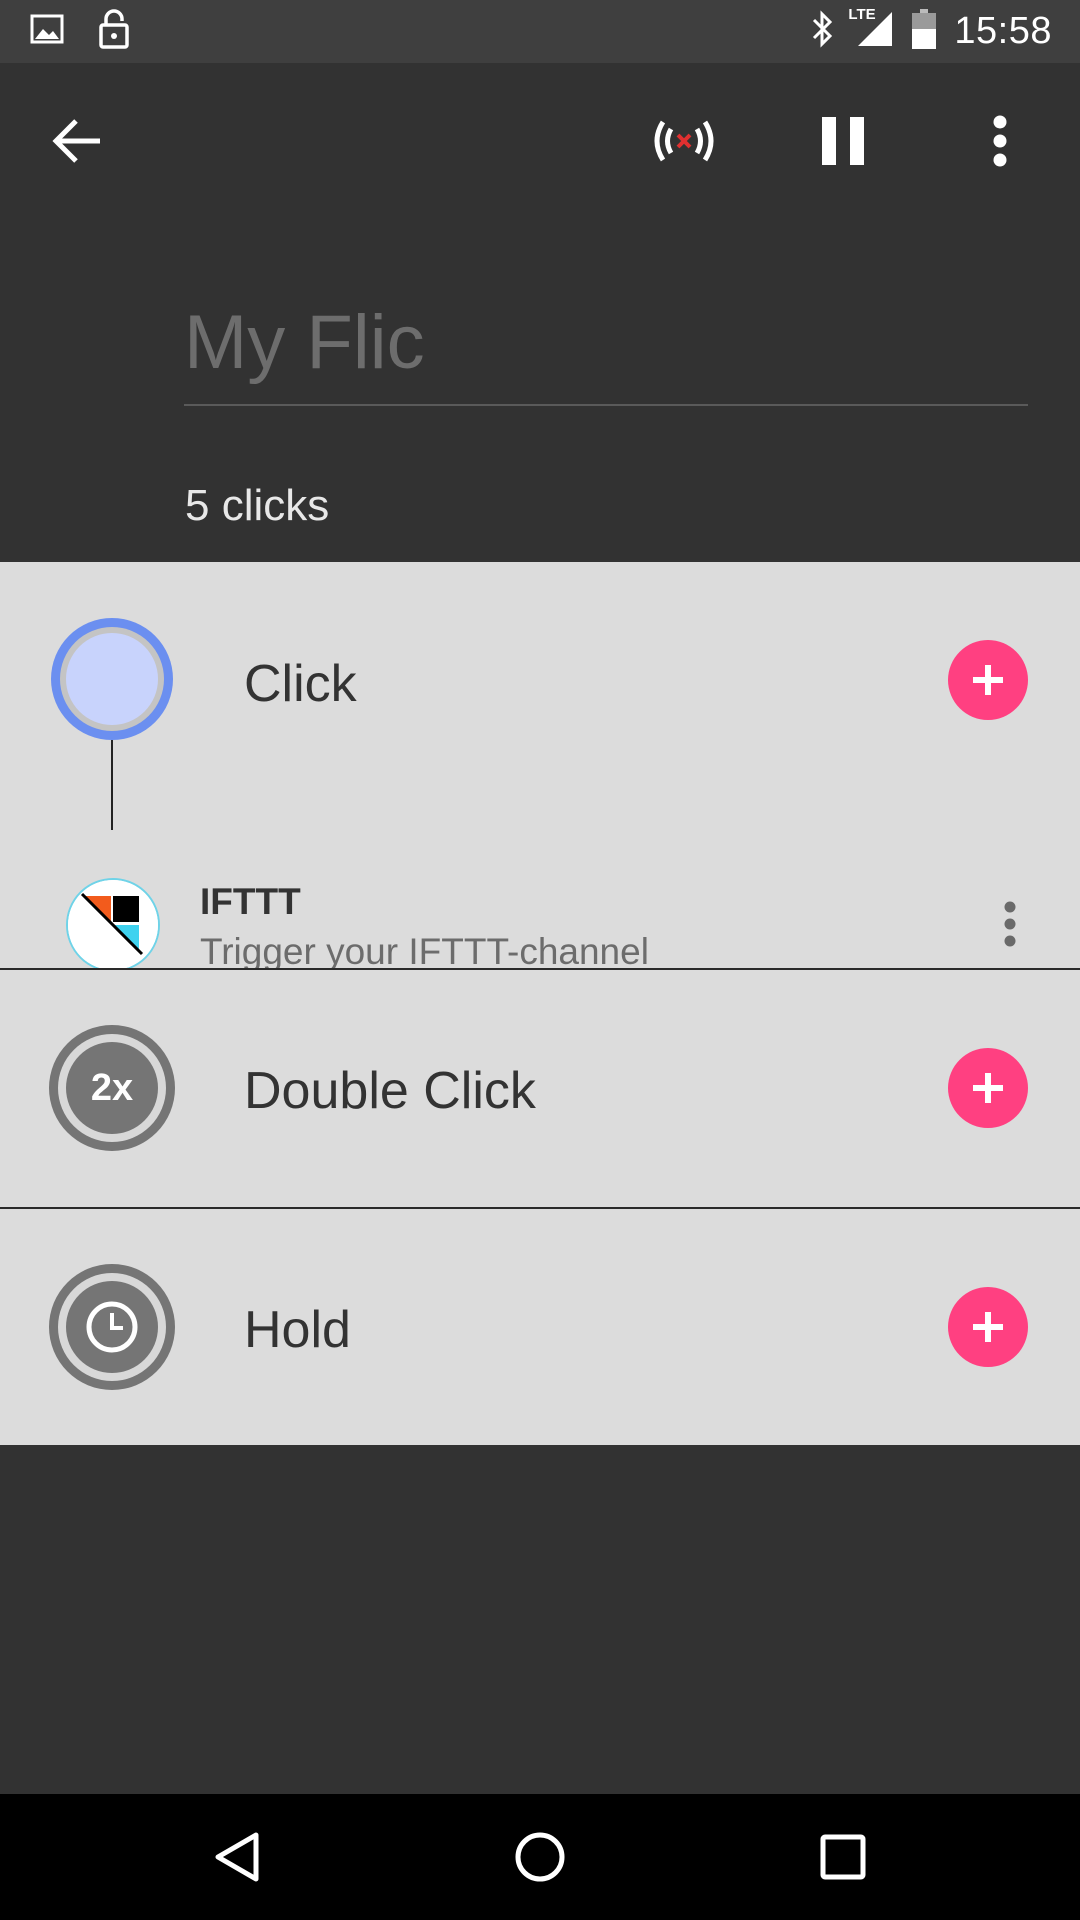 The height and width of the screenshot is (1920, 1080). I want to click on double-click-event-row: 2x Double Click, so click(540, 1088).